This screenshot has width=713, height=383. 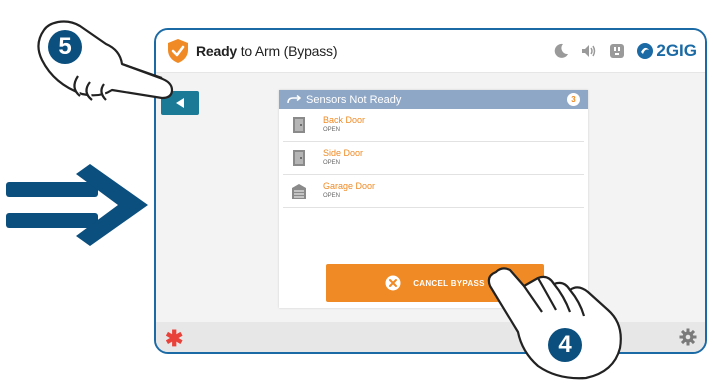 I want to click on bypass-arrow-icon, so click(x=294, y=98).